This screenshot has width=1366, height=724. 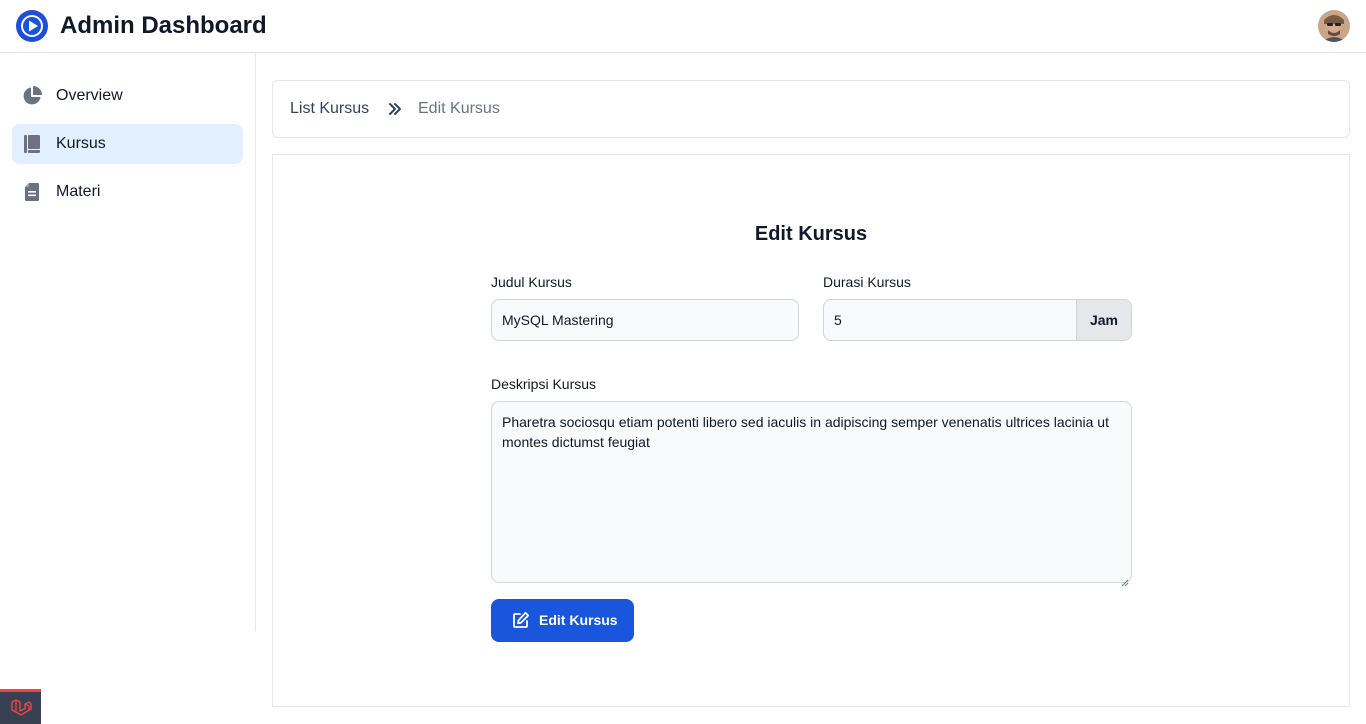 What do you see at coordinates (128, 342) in the screenshot?
I see `sidebar: Overview Kursus Materi` at bounding box center [128, 342].